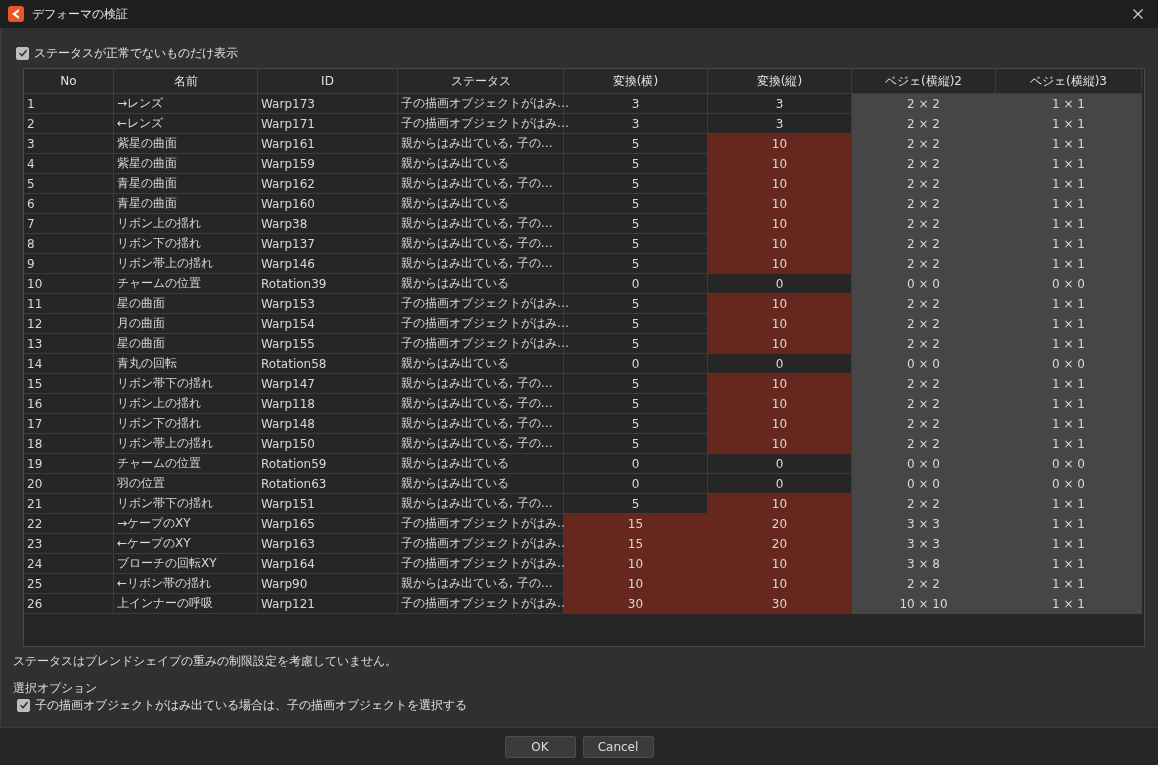  I want to click on table-cell: 5, so click(69, 184).